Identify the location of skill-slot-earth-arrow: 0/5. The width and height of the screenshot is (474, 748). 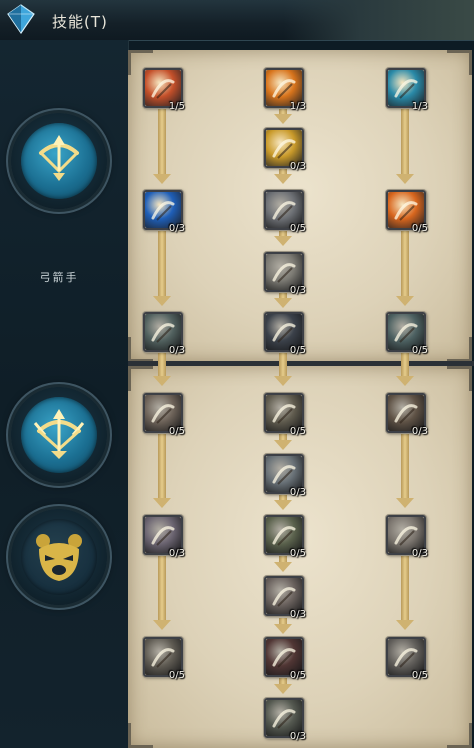
(285, 415).